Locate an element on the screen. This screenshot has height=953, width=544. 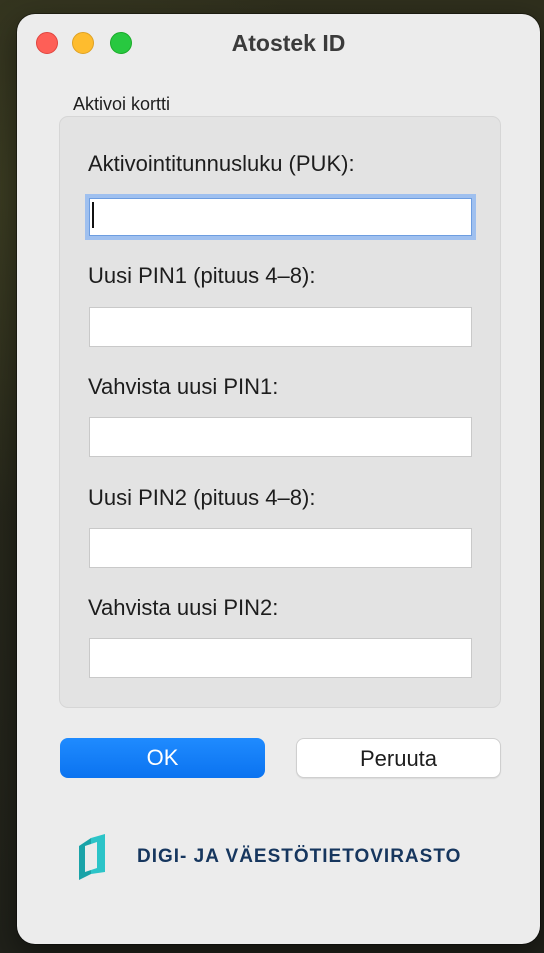
new-pin1-label: Uusi PIN1 (pituus 4–8): is located at coordinates (202, 275).